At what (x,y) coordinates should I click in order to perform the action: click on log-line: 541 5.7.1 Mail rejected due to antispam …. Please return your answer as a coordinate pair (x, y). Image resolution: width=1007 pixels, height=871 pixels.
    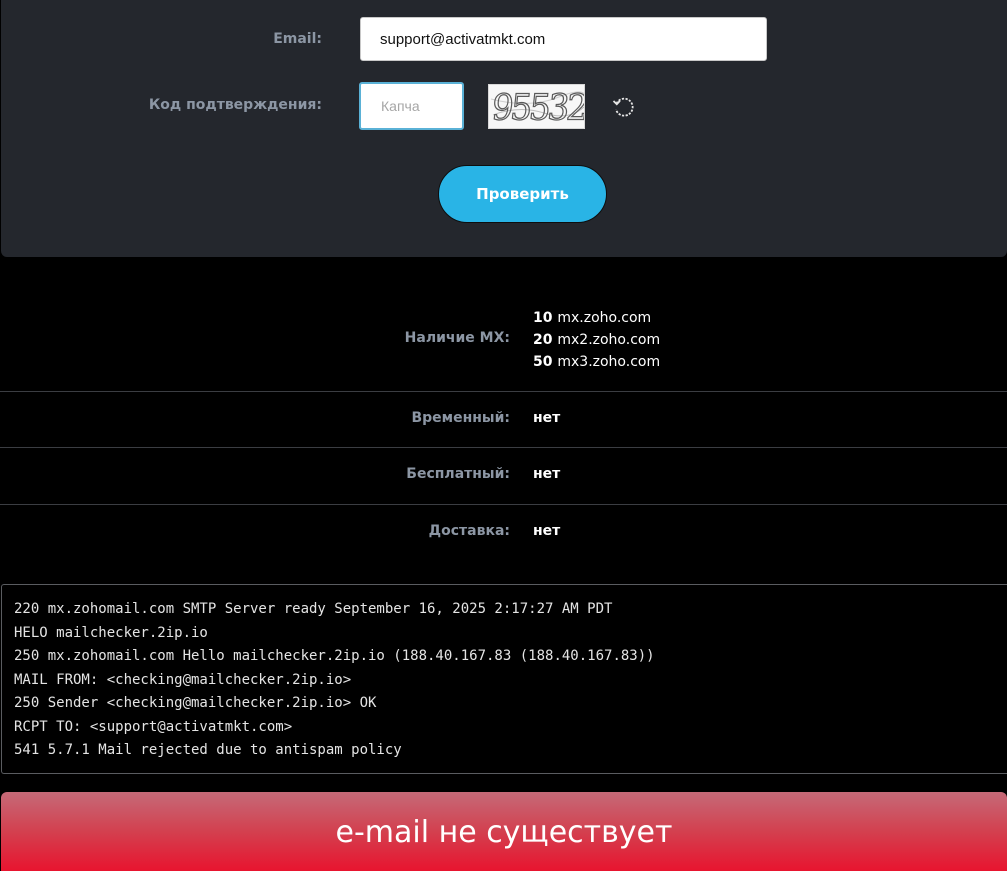
    Looking at the image, I should click on (208, 750).